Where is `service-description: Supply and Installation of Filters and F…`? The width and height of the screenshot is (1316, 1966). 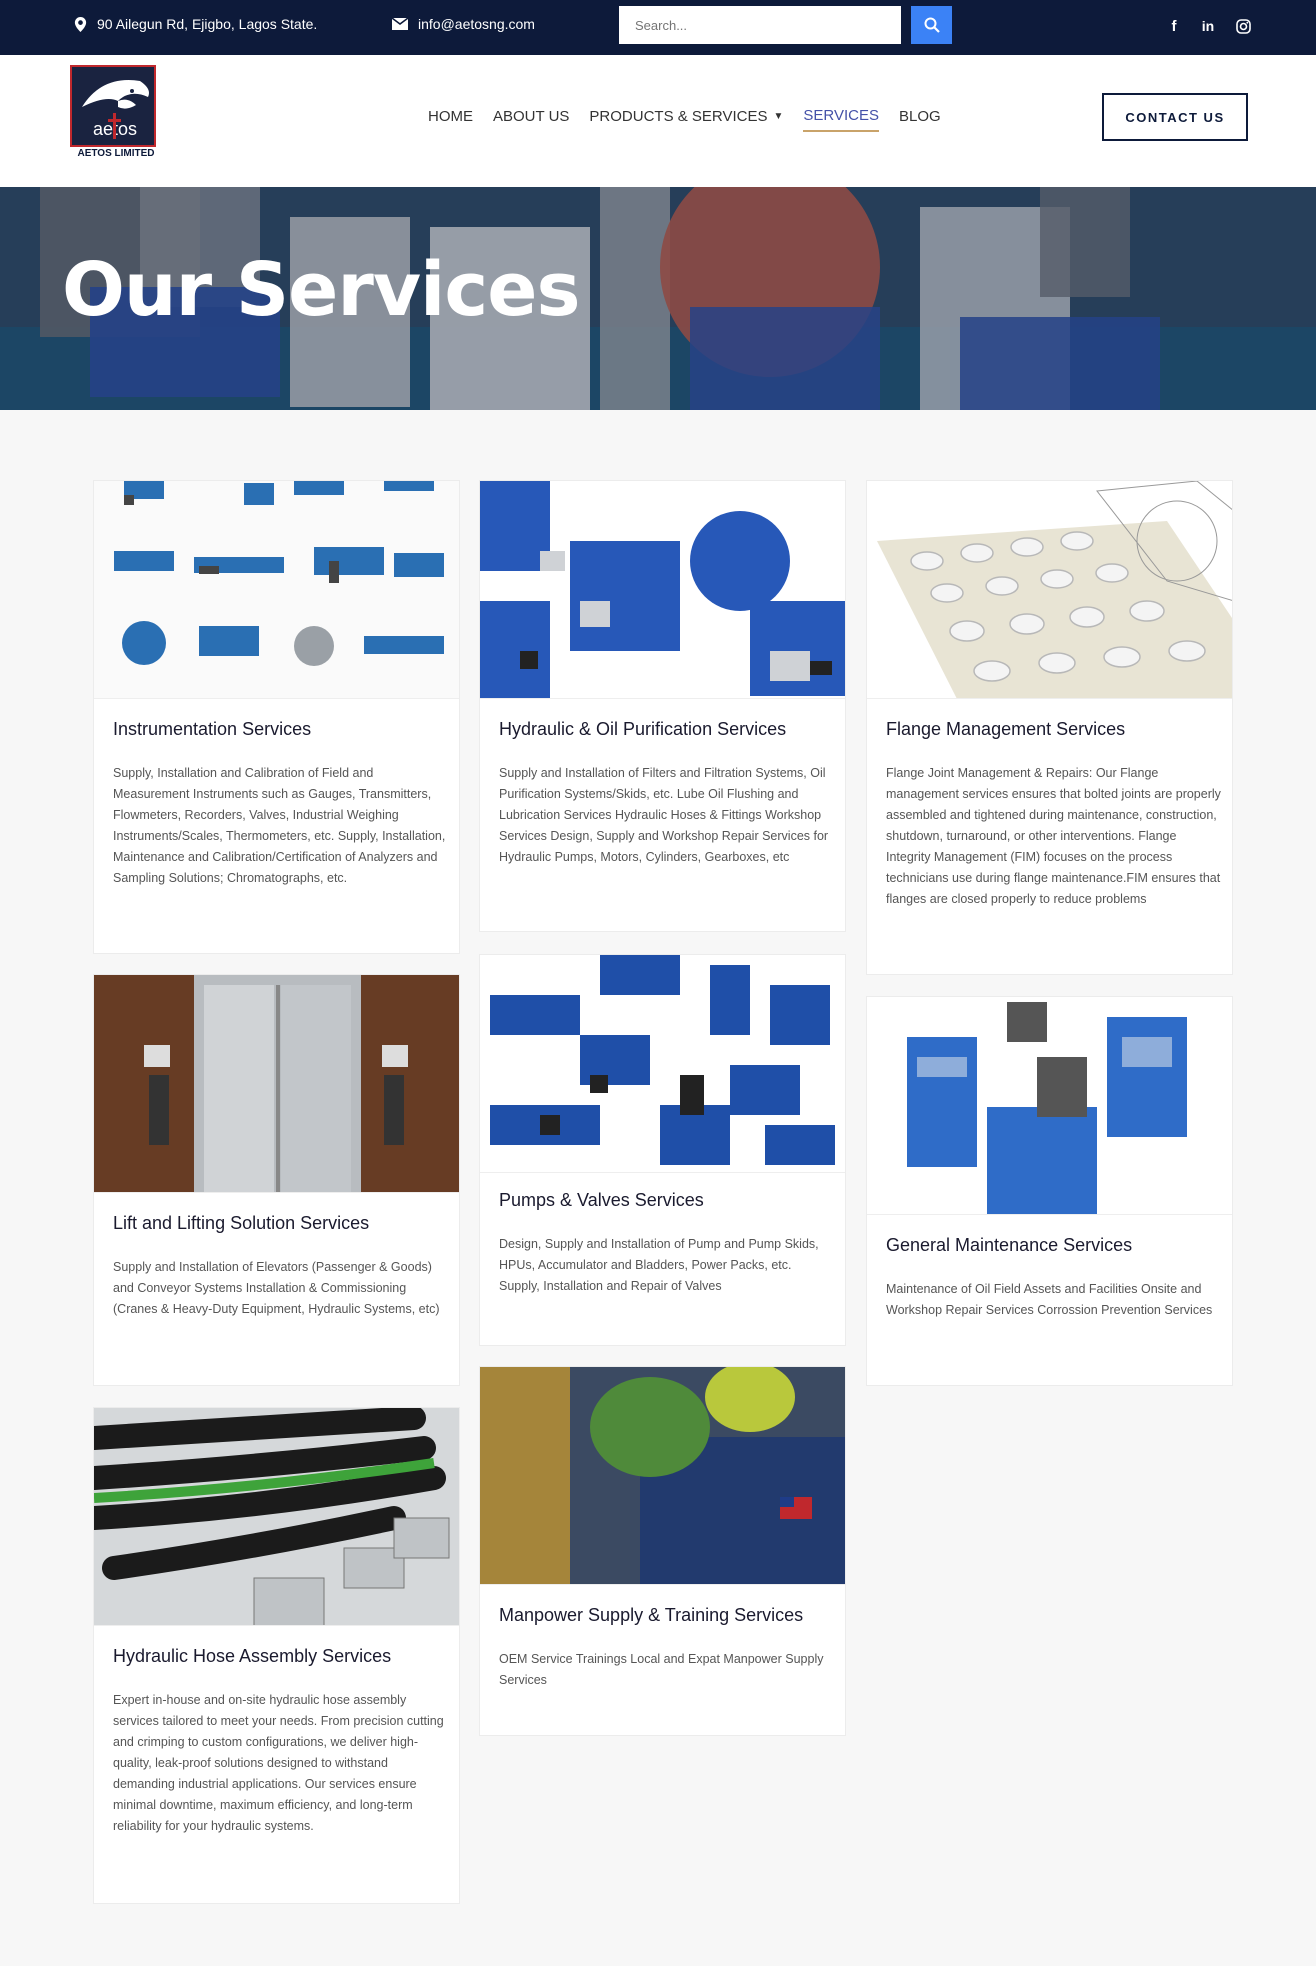
service-description: Supply and Installation of Filters and F… is located at coordinates (664, 815).